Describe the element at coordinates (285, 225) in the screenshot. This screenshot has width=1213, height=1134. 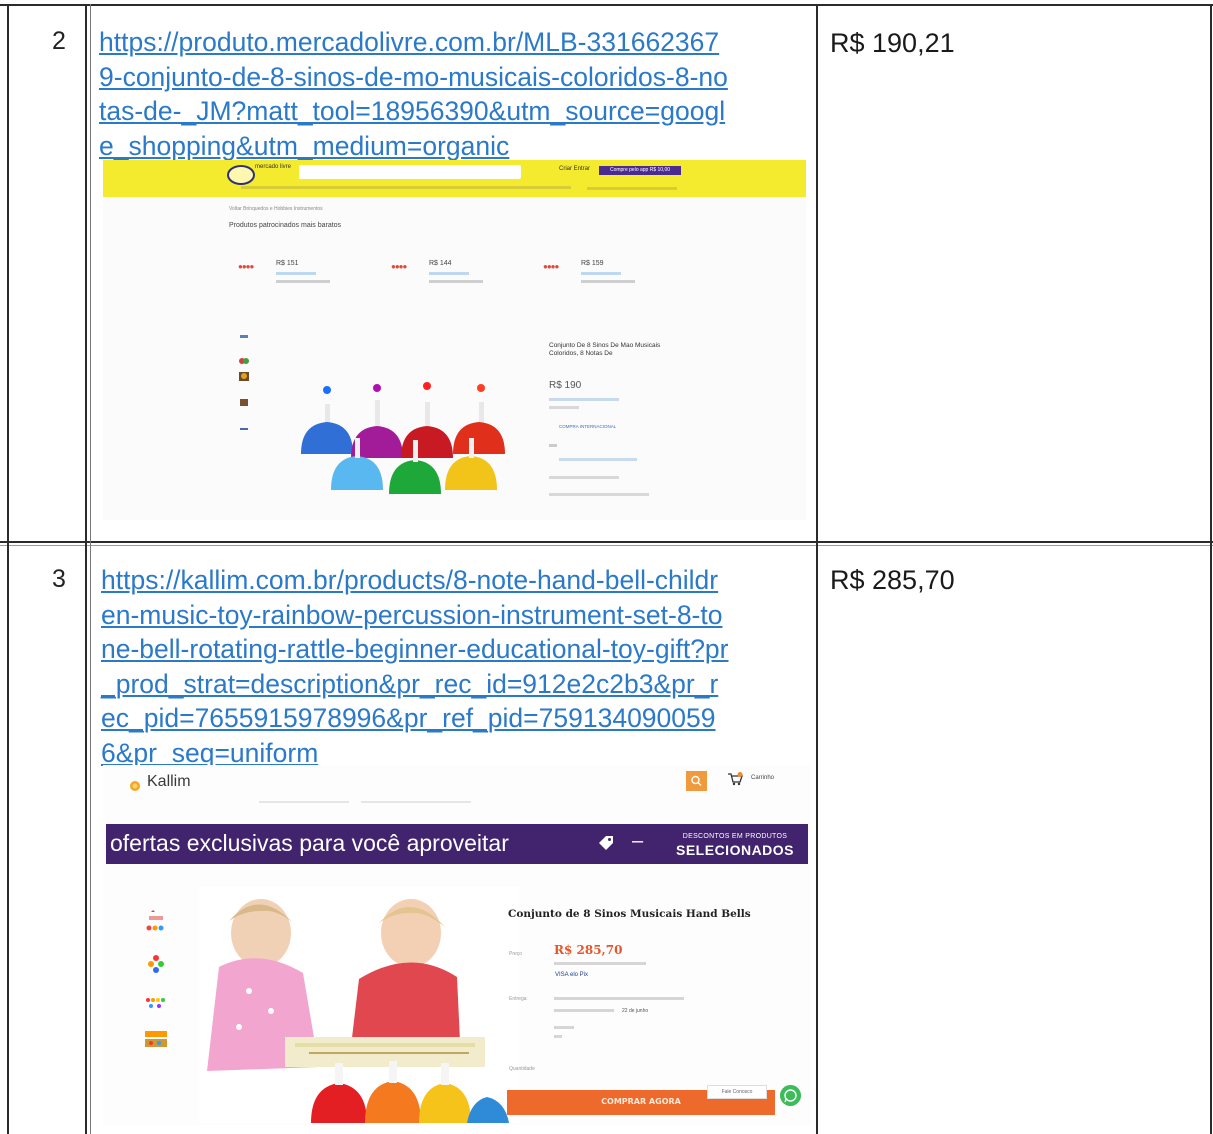
I see `section-heading: Produtos patrocinados mais baratos` at that location.